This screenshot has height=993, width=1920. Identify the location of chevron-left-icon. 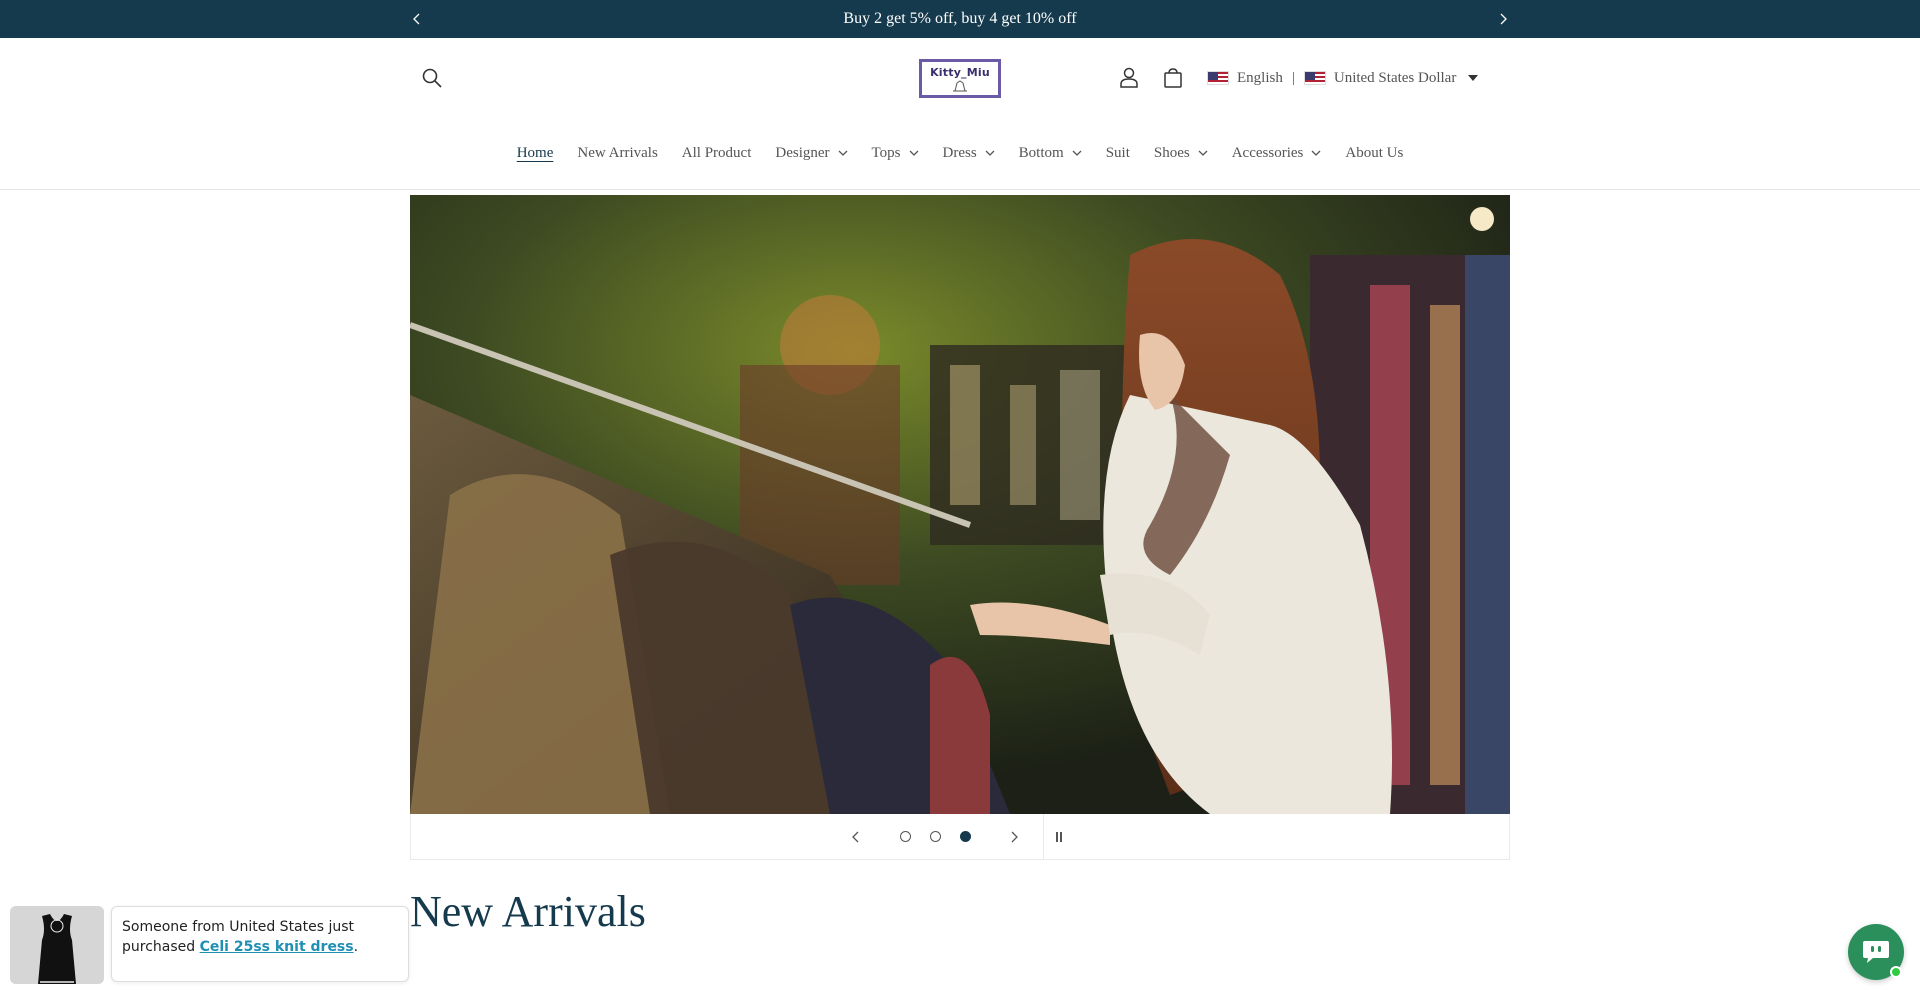
(855, 837).